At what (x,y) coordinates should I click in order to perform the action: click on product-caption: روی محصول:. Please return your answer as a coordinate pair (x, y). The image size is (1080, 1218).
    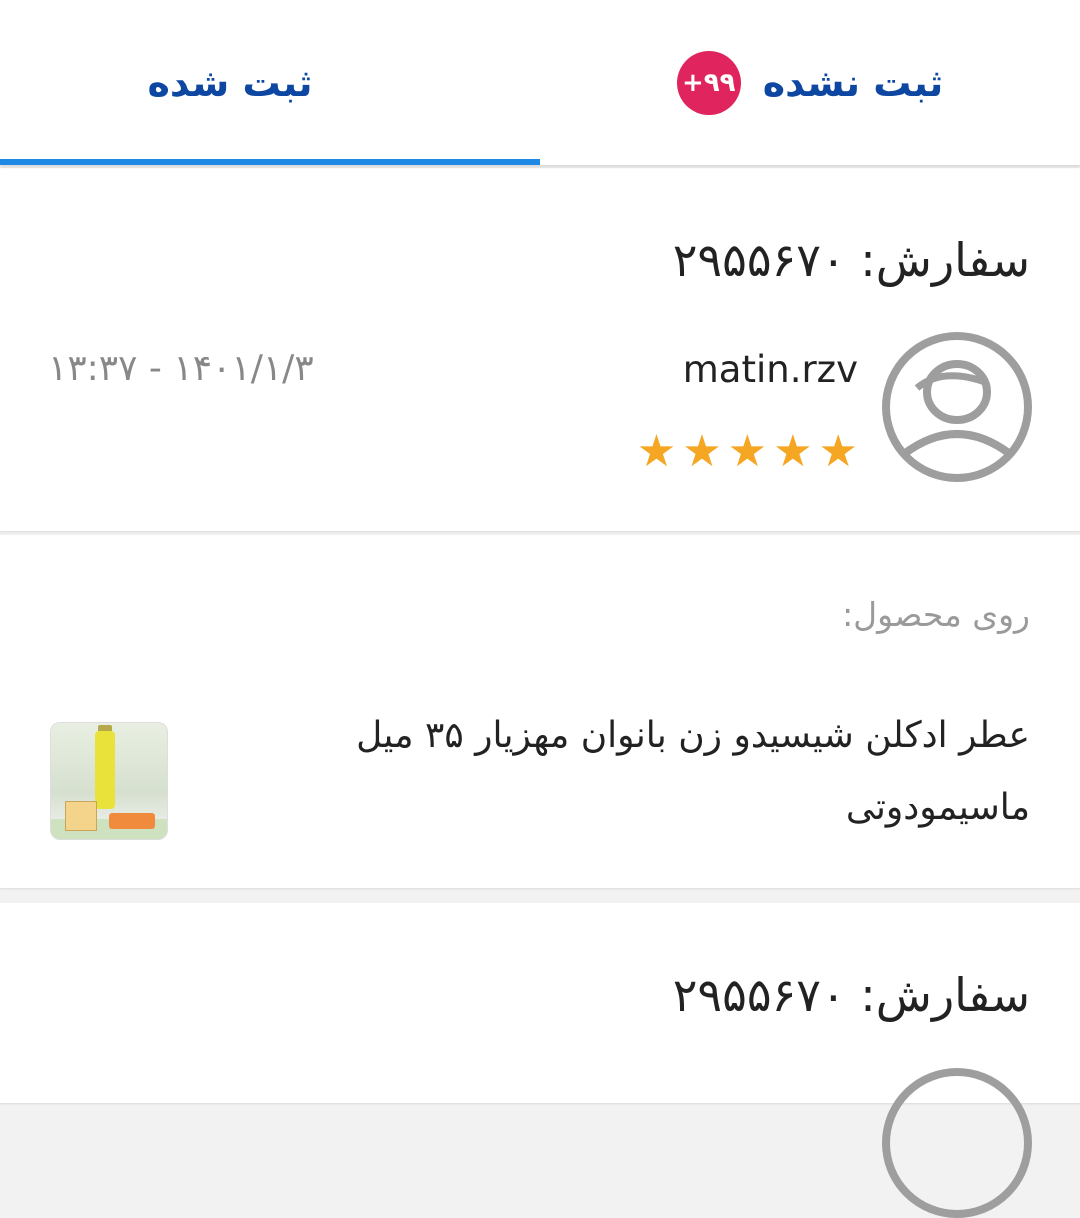
    Looking at the image, I should click on (936, 614).